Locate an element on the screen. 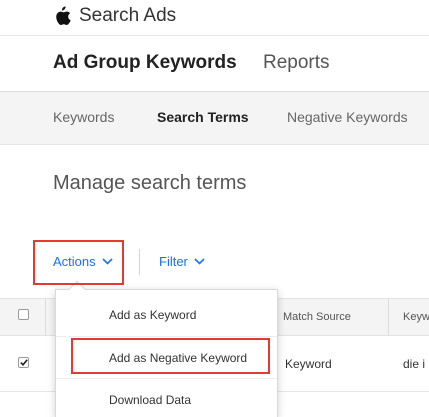  subtab-keywords: Keywords is located at coordinates (83, 117).